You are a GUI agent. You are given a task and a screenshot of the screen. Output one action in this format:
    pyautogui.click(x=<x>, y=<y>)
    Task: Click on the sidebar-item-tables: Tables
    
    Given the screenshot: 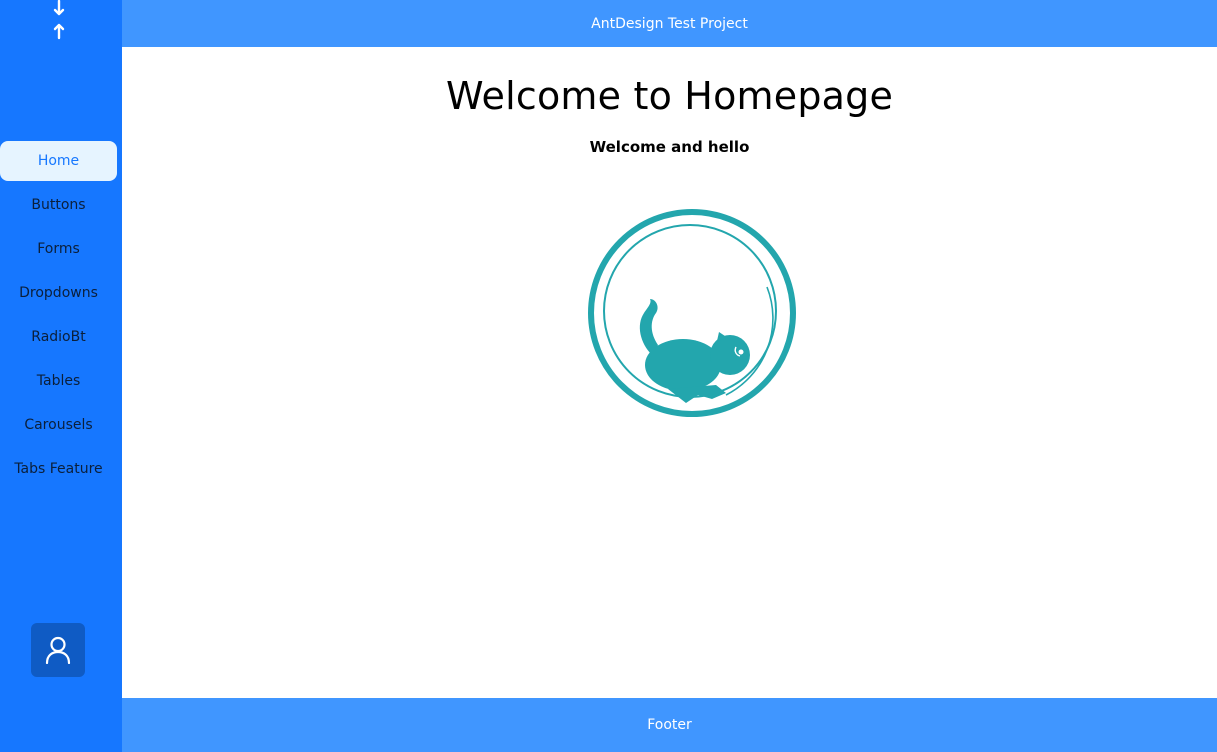 What is the action you would take?
    pyautogui.click(x=58, y=381)
    